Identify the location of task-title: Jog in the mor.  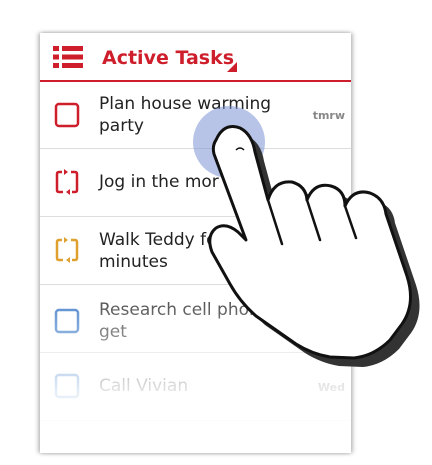
(159, 182).